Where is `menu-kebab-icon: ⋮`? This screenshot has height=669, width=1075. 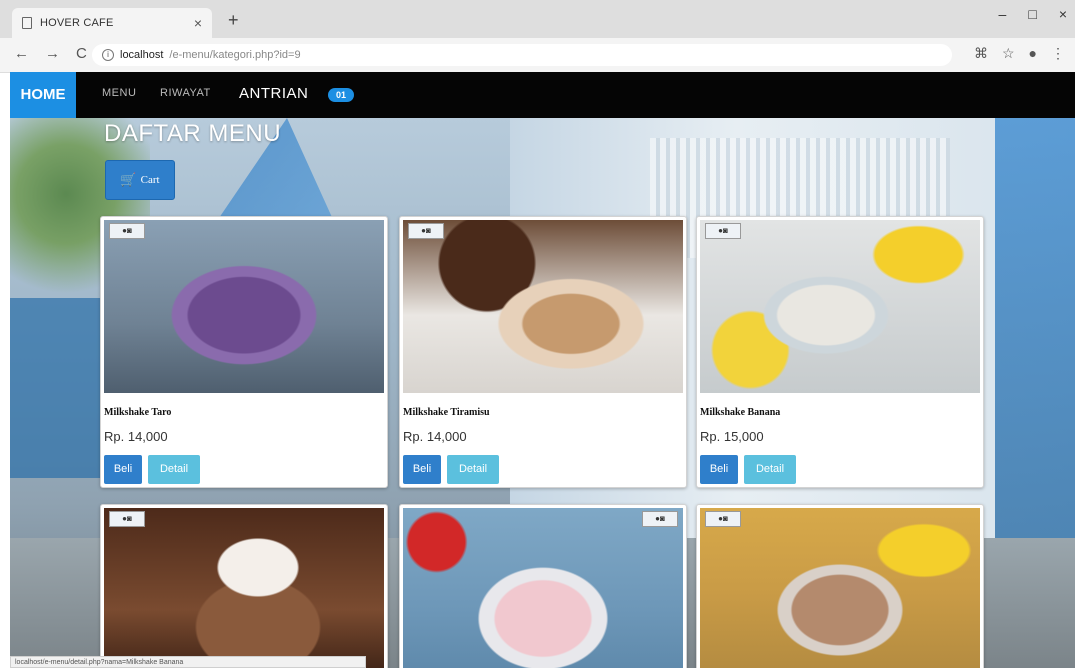 menu-kebab-icon: ⋮ is located at coordinates (1058, 53).